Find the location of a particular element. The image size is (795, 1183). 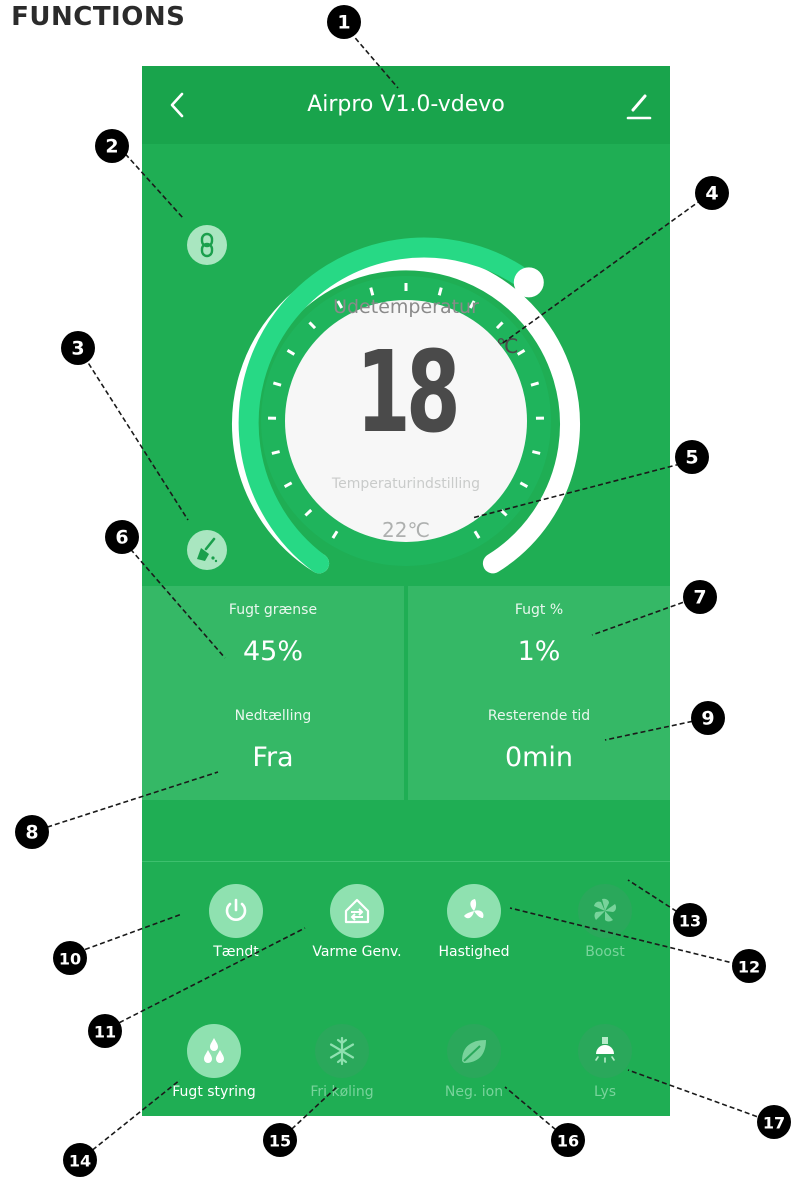

callout-number: 12 is located at coordinates (749, 967).